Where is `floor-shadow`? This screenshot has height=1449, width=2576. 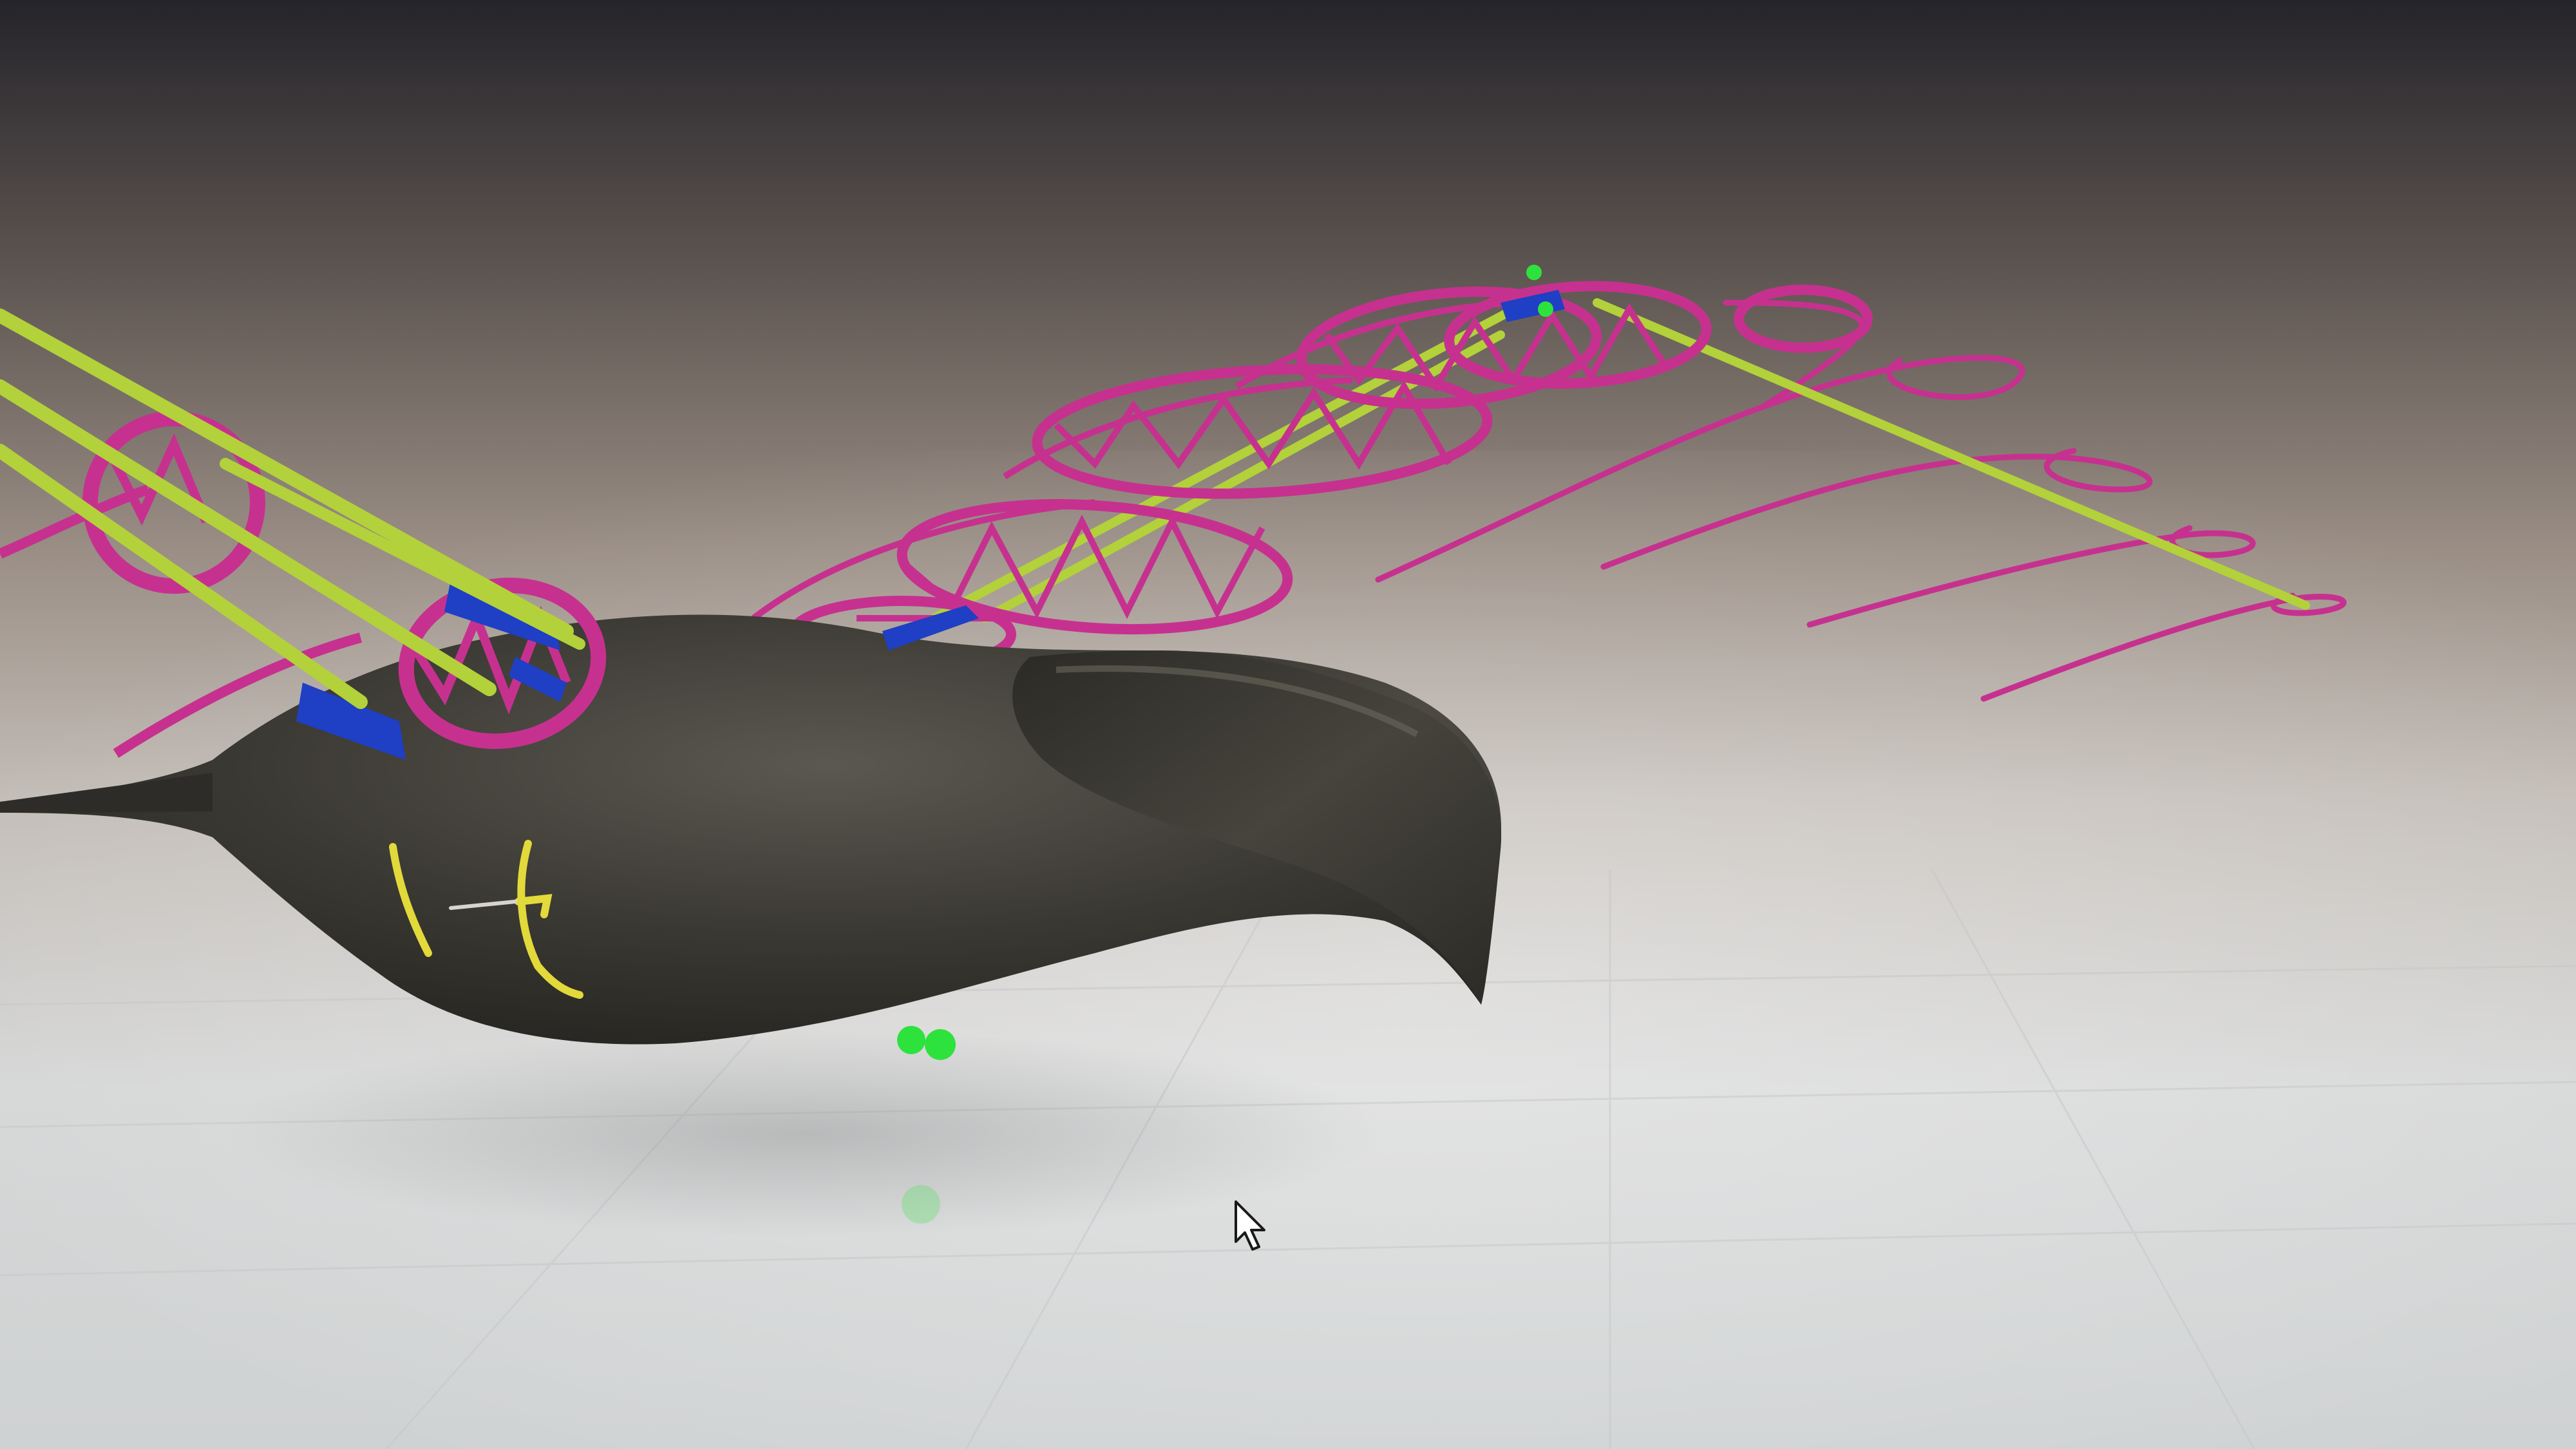
floor-shadow is located at coordinates (805, 1133).